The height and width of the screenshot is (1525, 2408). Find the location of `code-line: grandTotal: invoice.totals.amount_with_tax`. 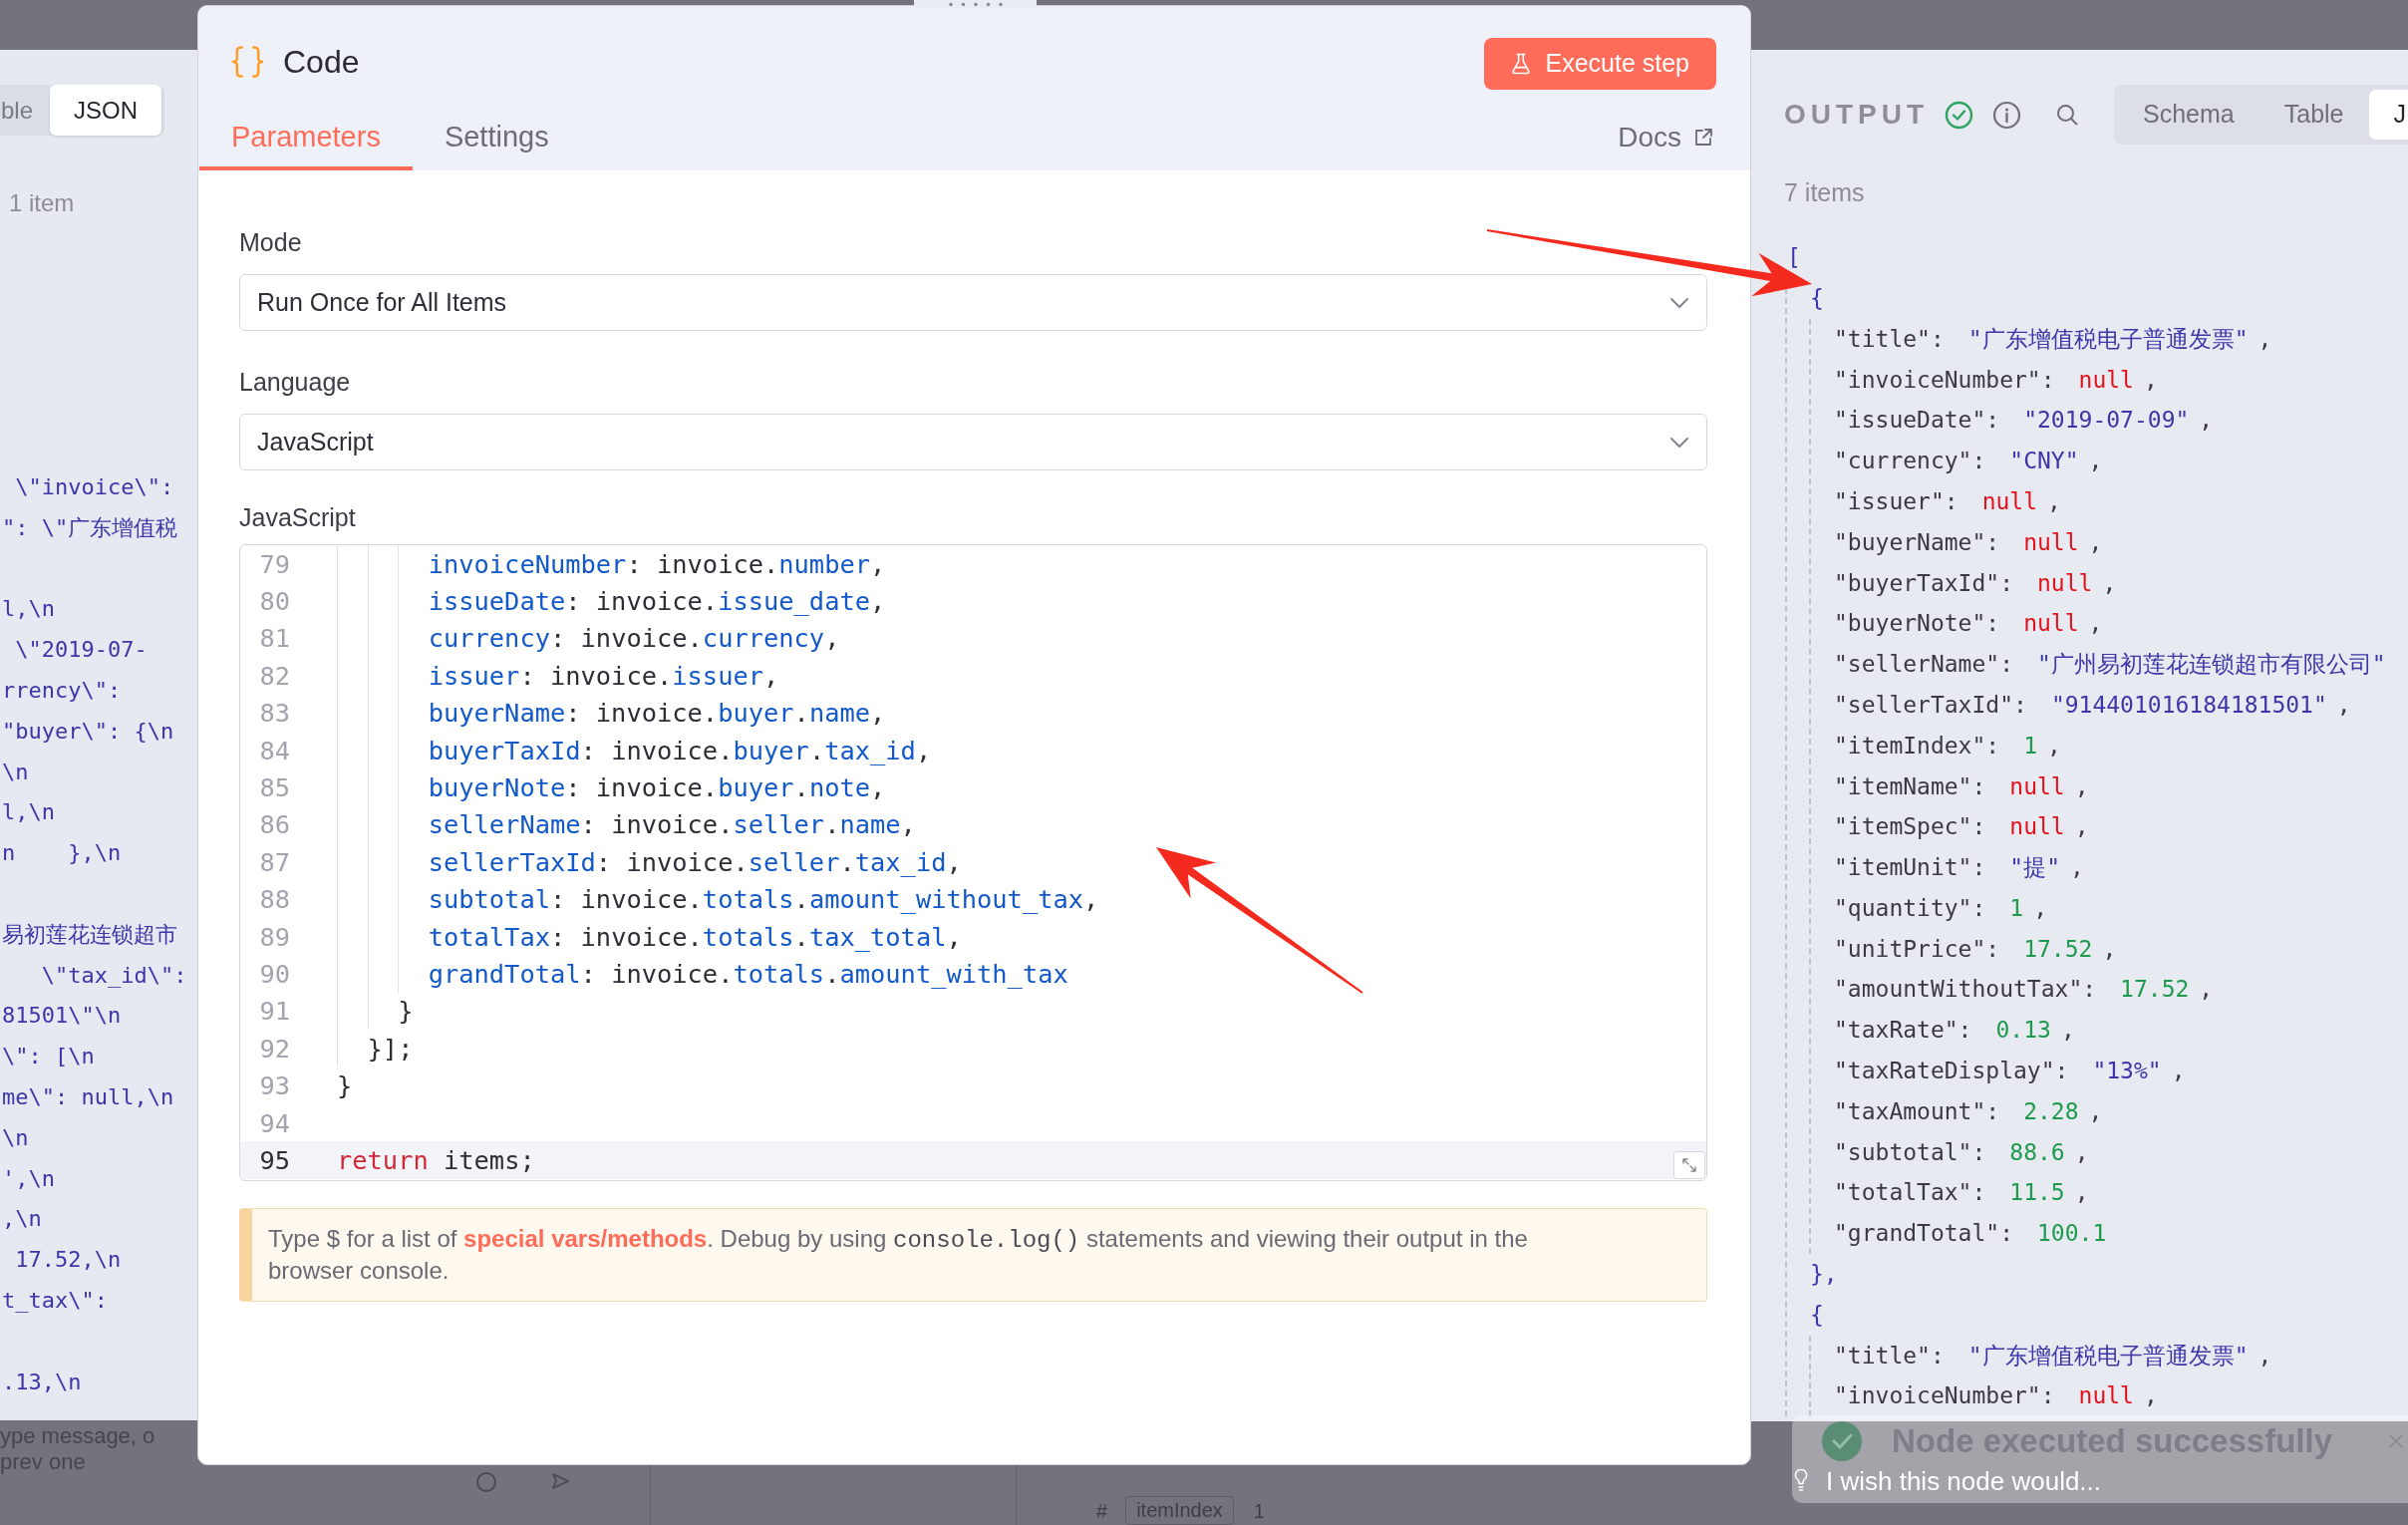

code-line: grandTotal: invoice.totals.amount_with_tax is located at coordinates (748, 974).